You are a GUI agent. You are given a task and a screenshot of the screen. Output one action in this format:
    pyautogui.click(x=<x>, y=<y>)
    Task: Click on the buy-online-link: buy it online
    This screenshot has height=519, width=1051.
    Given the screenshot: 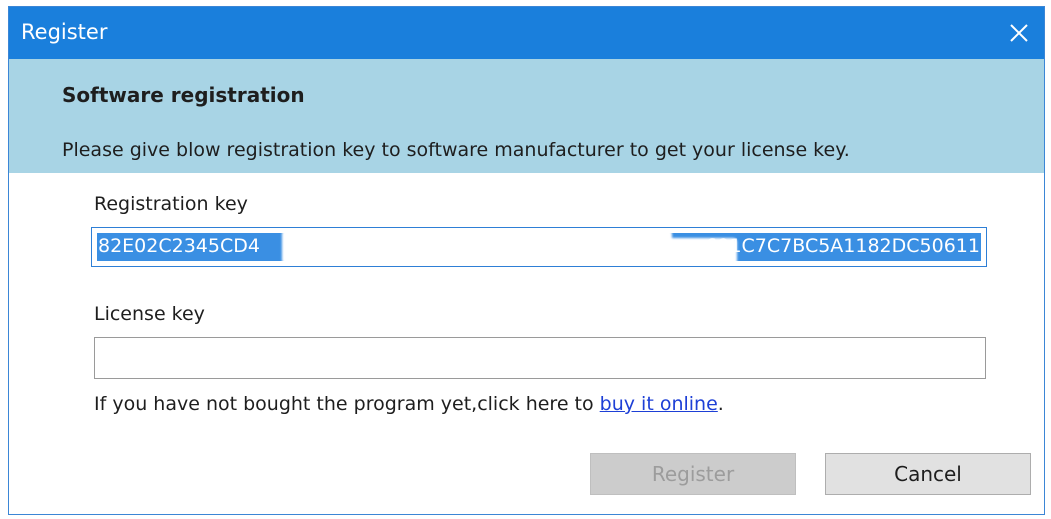 What is the action you would take?
    pyautogui.click(x=659, y=404)
    